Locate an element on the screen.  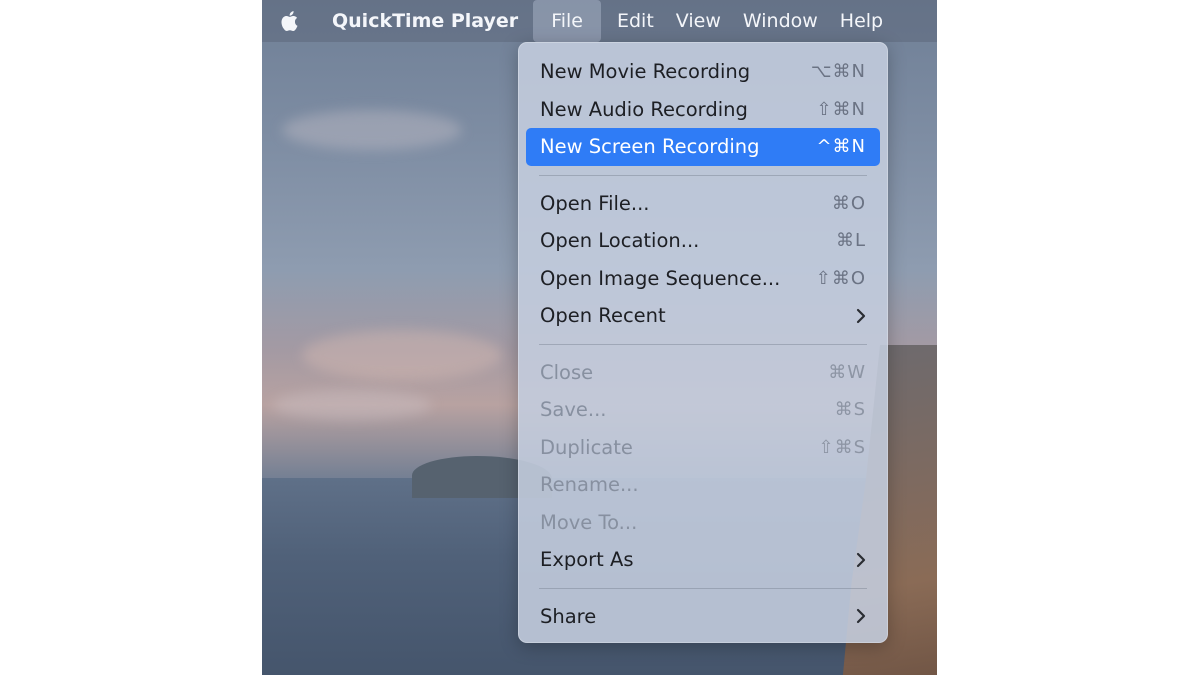
menubar-file: File is located at coordinates (567, 21).